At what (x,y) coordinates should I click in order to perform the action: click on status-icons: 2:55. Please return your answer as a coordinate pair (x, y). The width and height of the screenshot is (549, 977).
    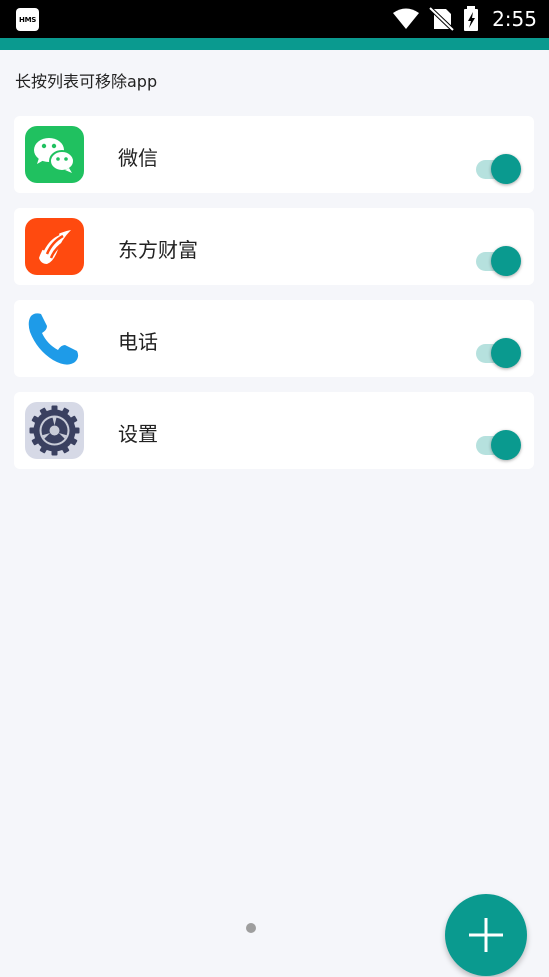
    Looking at the image, I should click on (470, 19).